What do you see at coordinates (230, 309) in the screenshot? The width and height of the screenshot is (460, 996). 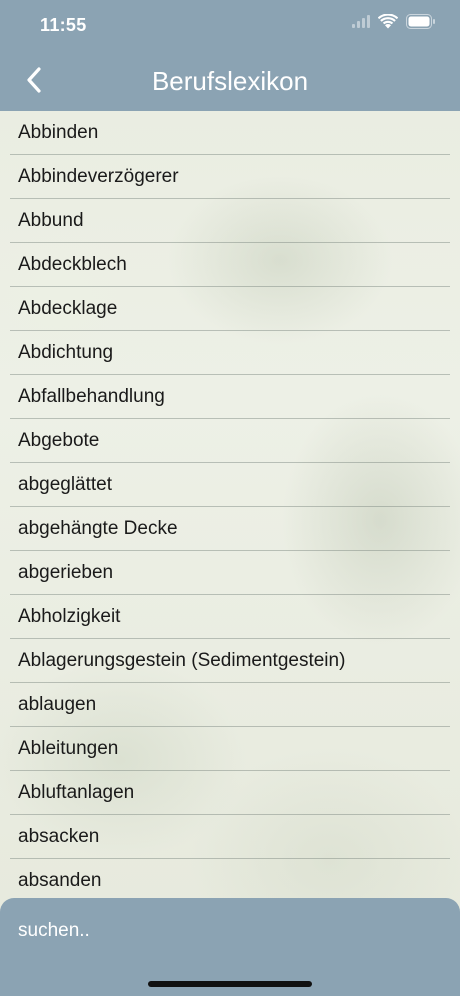 I see `list-item: Abdecklage` at bounding box center [230, 309].